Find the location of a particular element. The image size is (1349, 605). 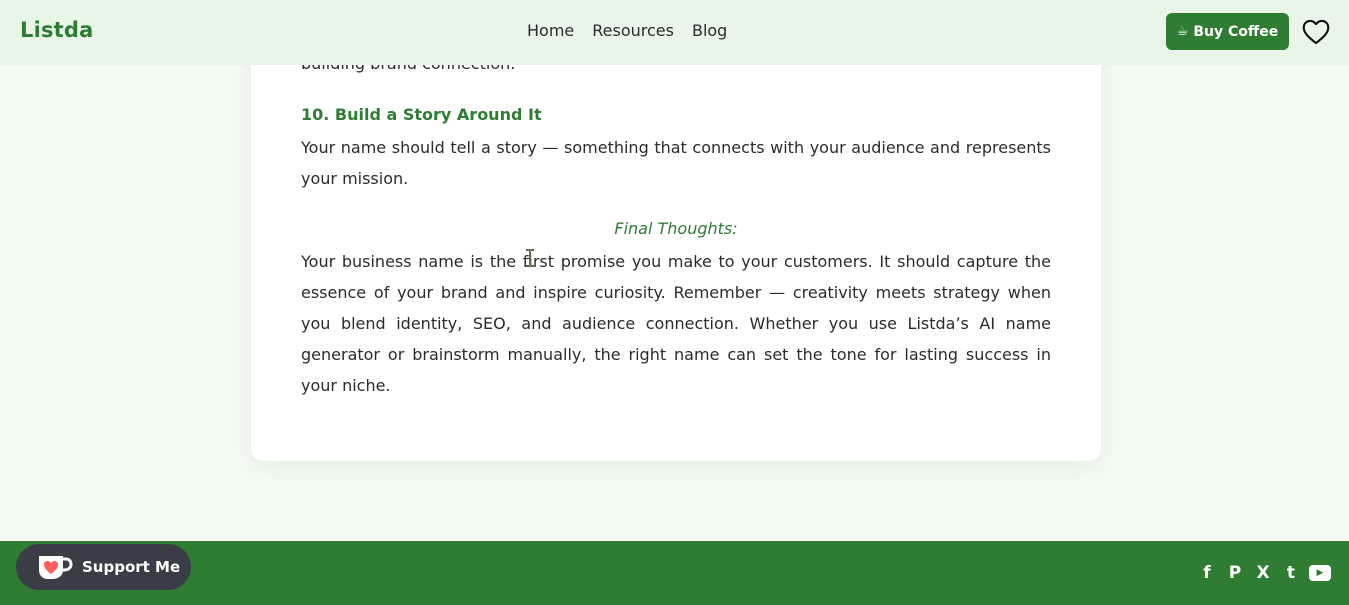

site-footer: Support Me f P X t ▶ is located at coordinates (674, 573).